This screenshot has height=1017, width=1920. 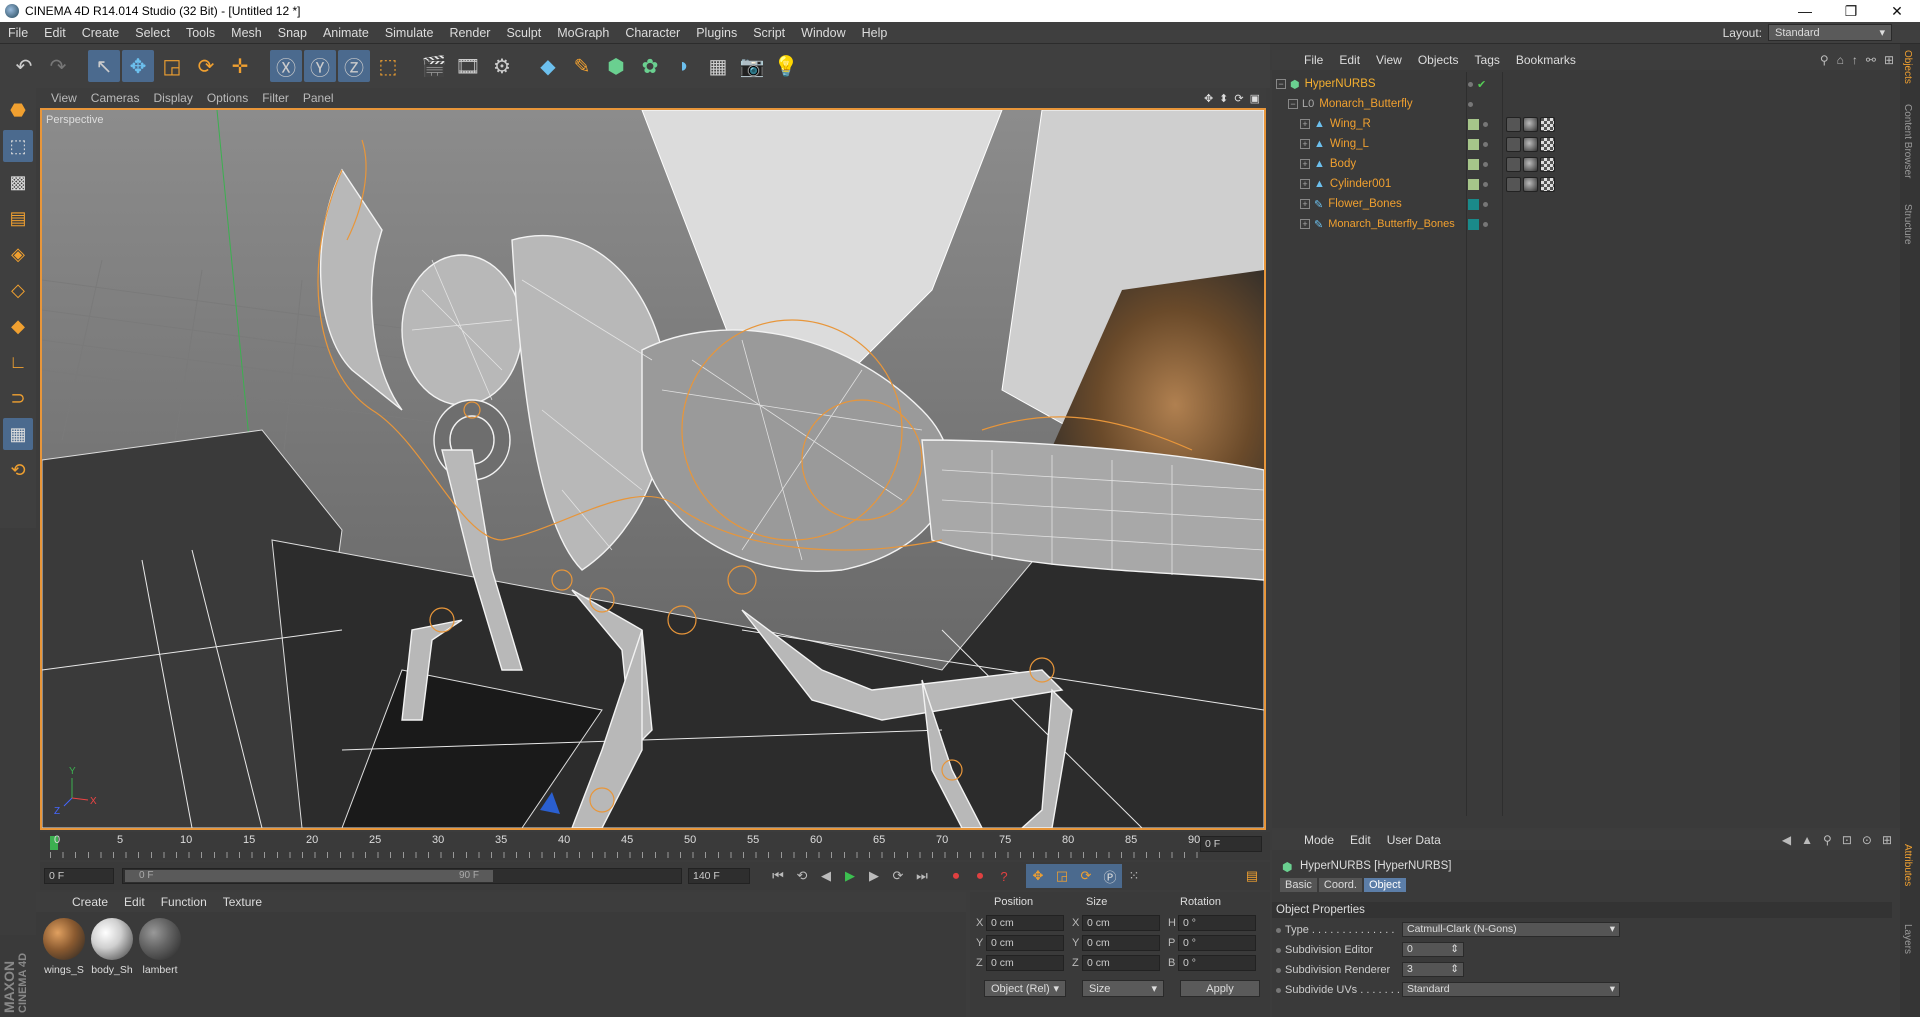 I want to click on attr-menu-user-data: User Data, so click(x=1414, y=840).